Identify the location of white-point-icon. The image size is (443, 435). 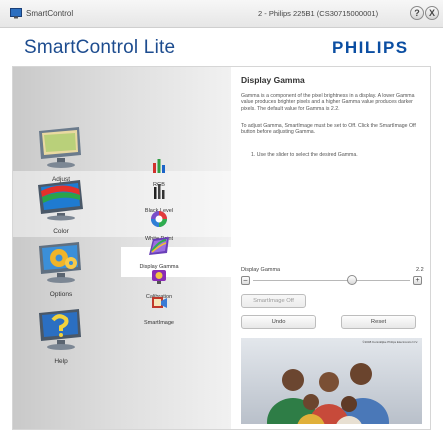
(159, 219).